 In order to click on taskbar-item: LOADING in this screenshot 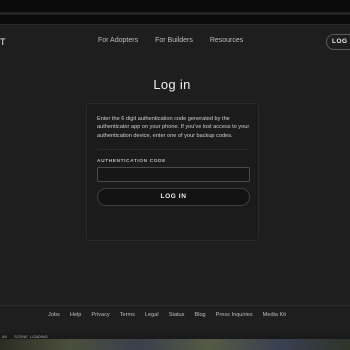, I will do `click(39, 336)`.